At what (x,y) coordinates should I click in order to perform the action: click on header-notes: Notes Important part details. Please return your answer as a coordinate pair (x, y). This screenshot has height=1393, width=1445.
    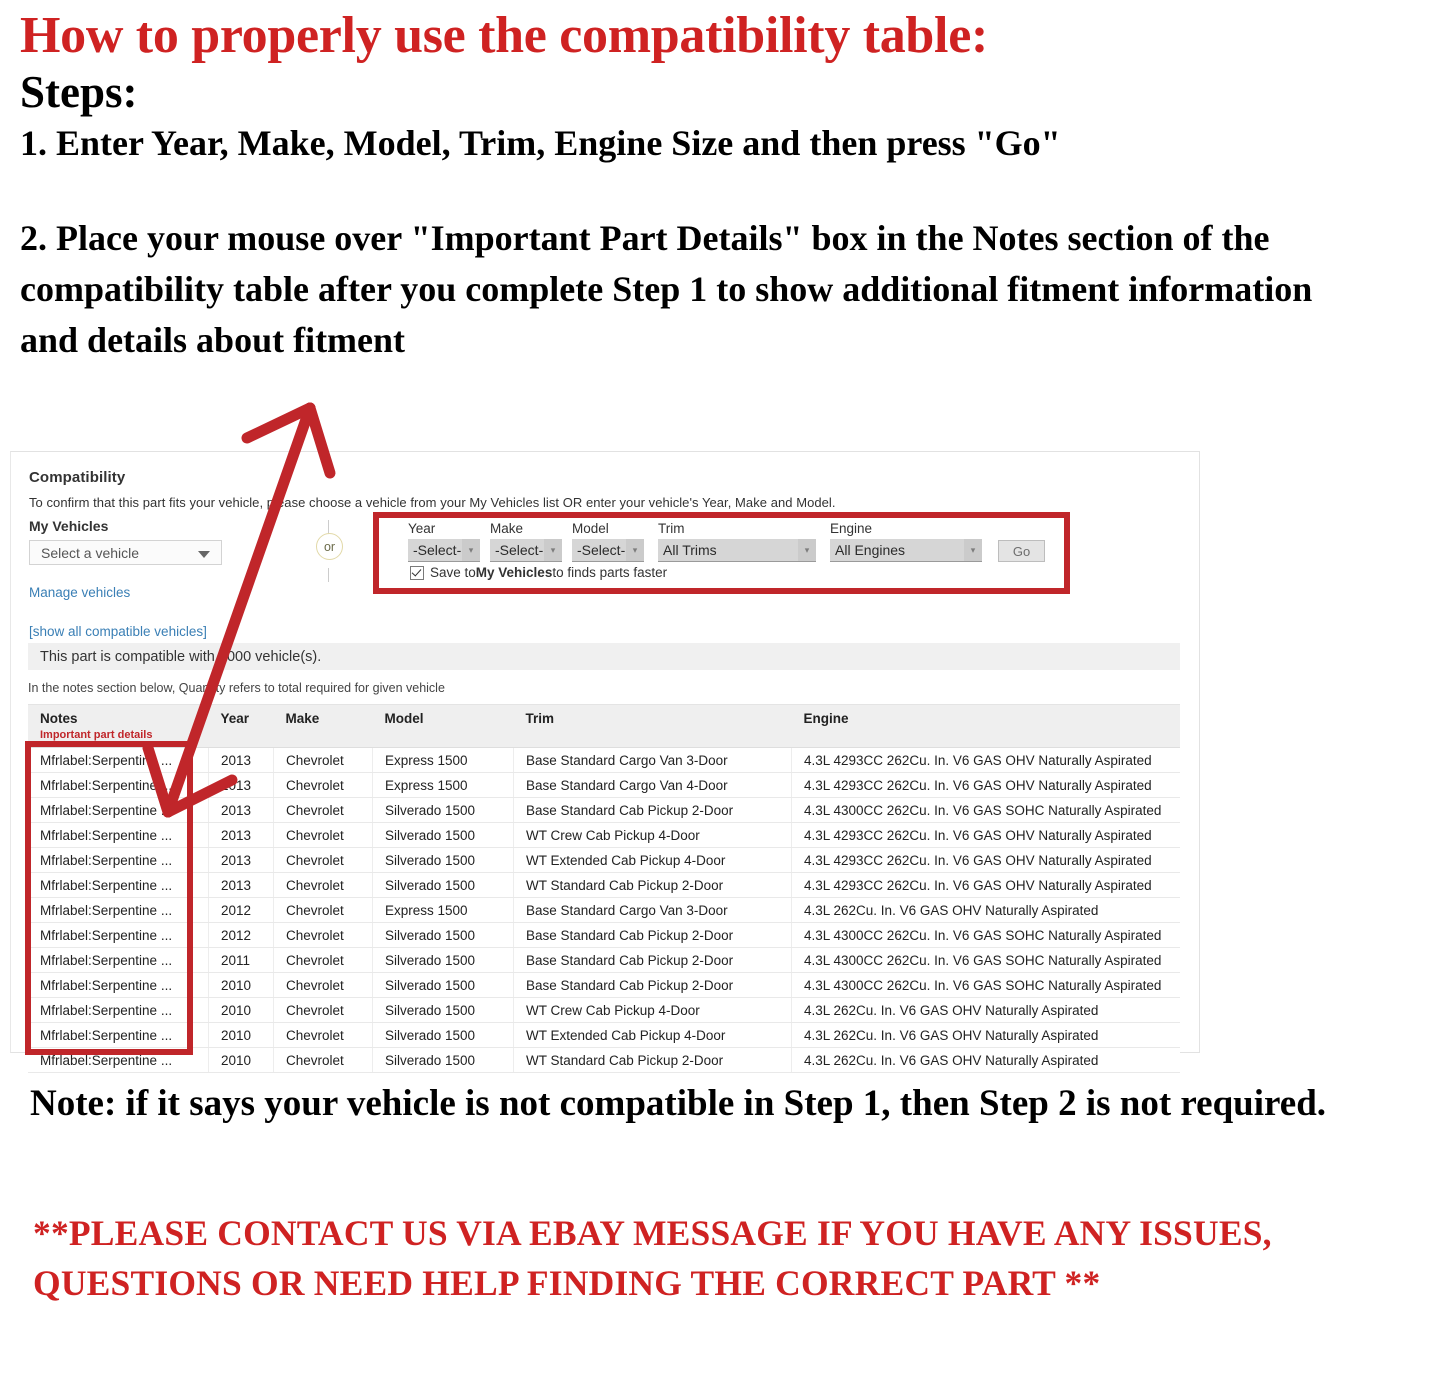
    Looking at the image, I should click on (118, 726).